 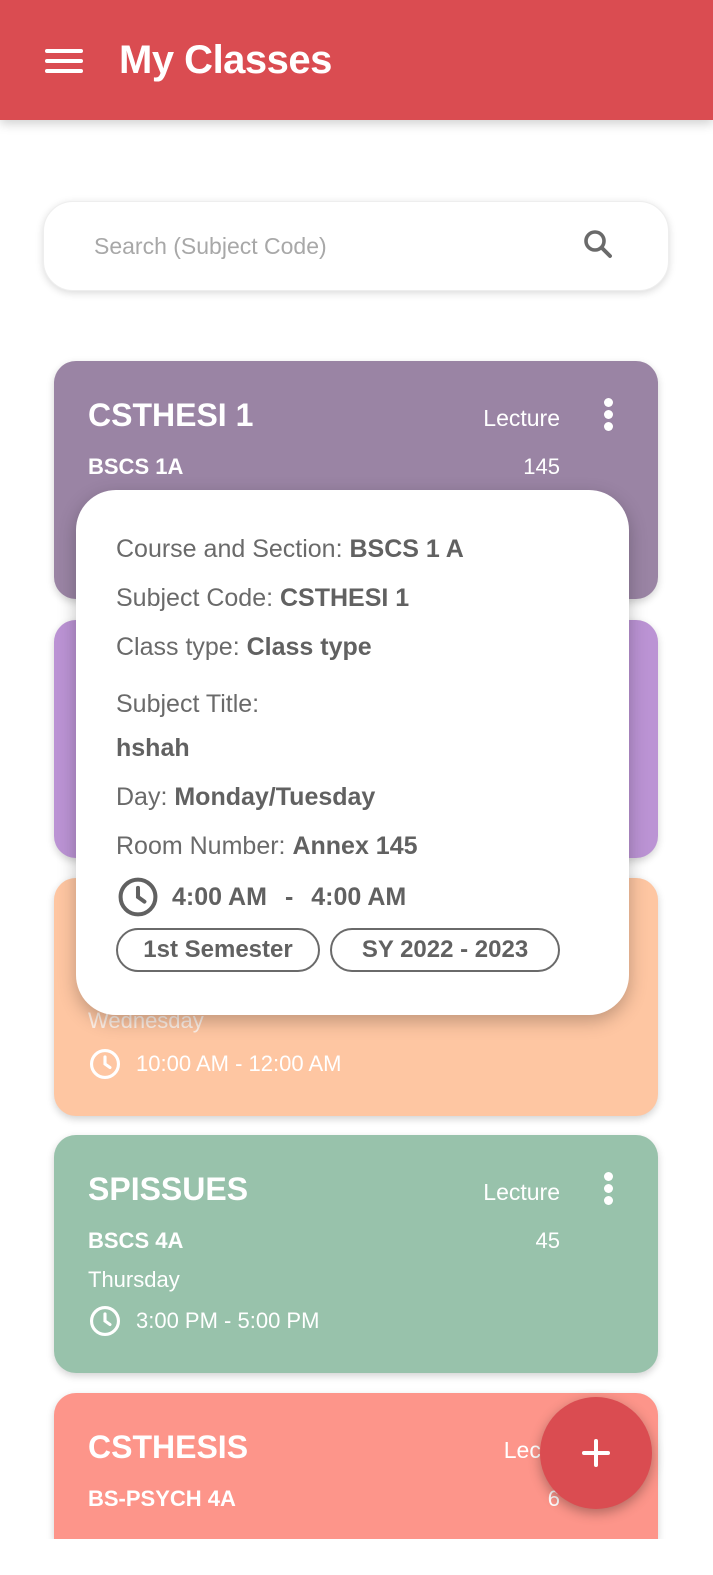 I want to click on semester-badge: 1st Semester, so click(x=218, y=950).